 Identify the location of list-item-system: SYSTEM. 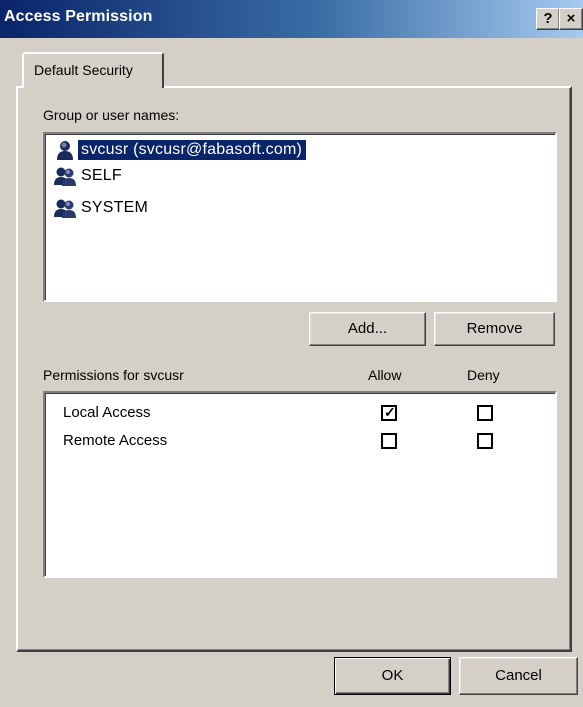
(300, 208).